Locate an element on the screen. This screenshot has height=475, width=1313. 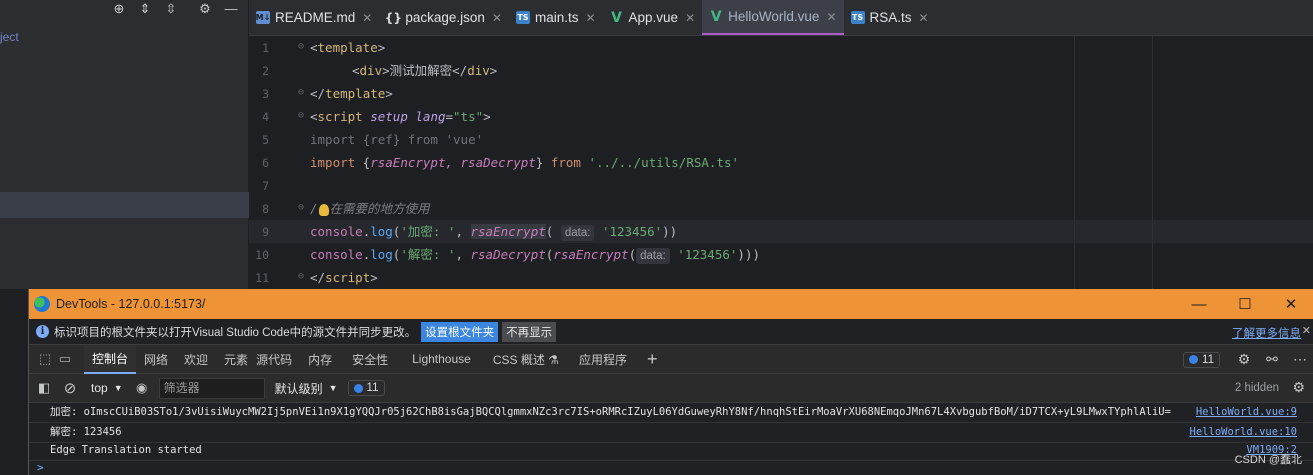
line-number: 6 is located at coordinates (265, 163).